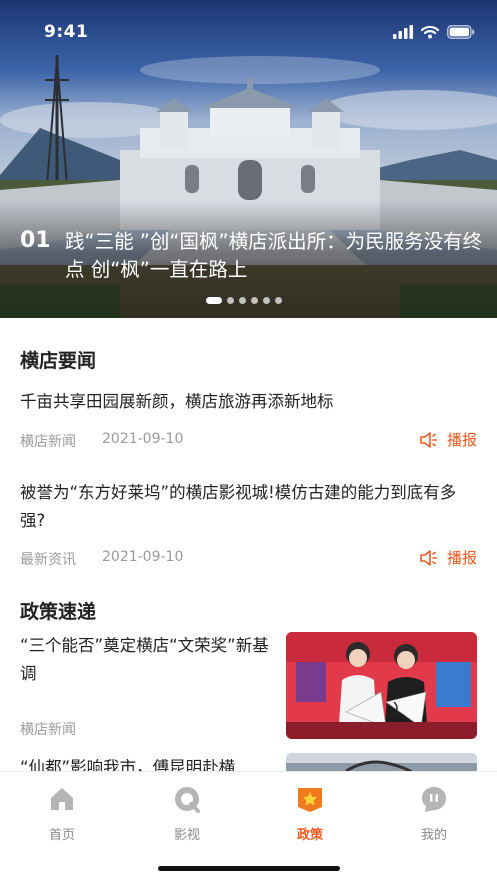  Describe the element at coordinates (35, 240) in the screenshot. I see `hero-index: 01` at that location.